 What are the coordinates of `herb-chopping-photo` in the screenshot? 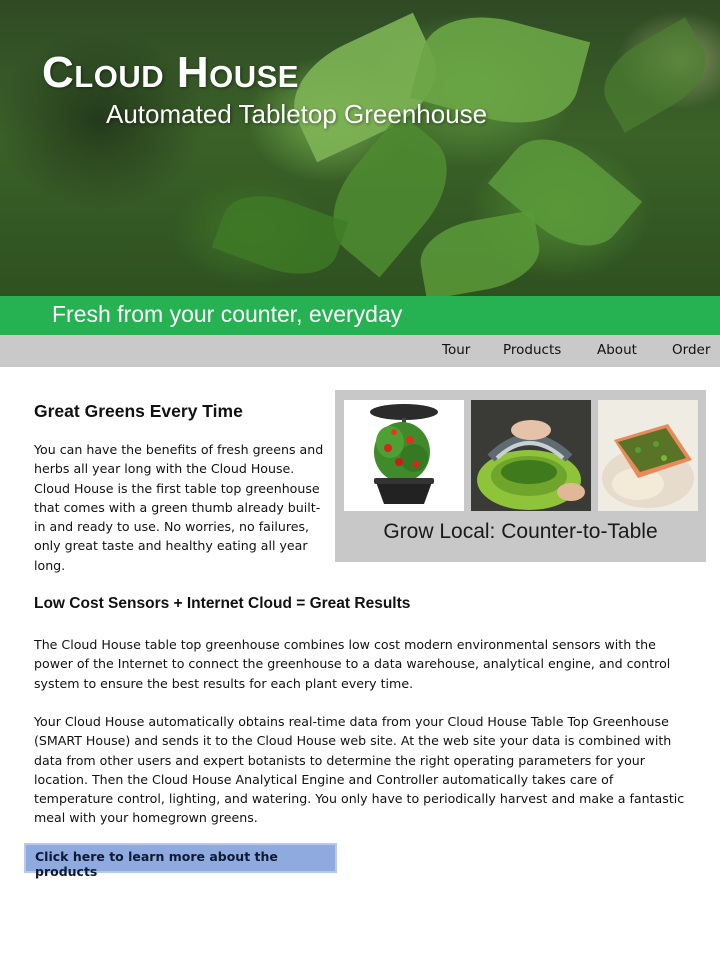 It's located at (531, 455).